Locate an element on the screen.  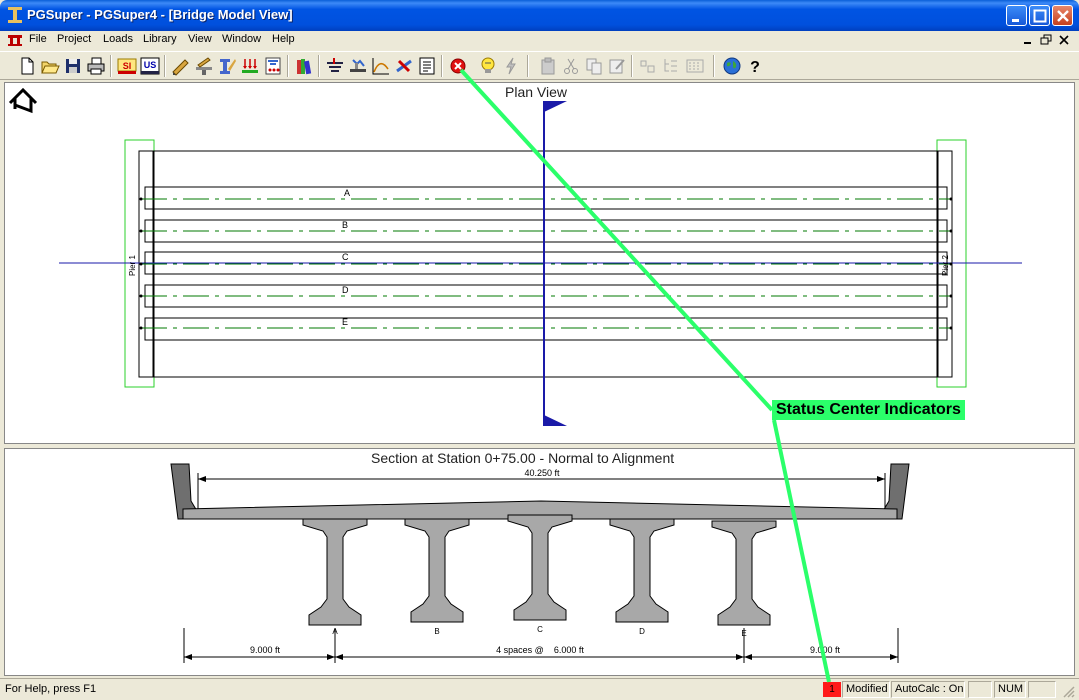
si-units-button: SI is located at coordinates (127, 66).